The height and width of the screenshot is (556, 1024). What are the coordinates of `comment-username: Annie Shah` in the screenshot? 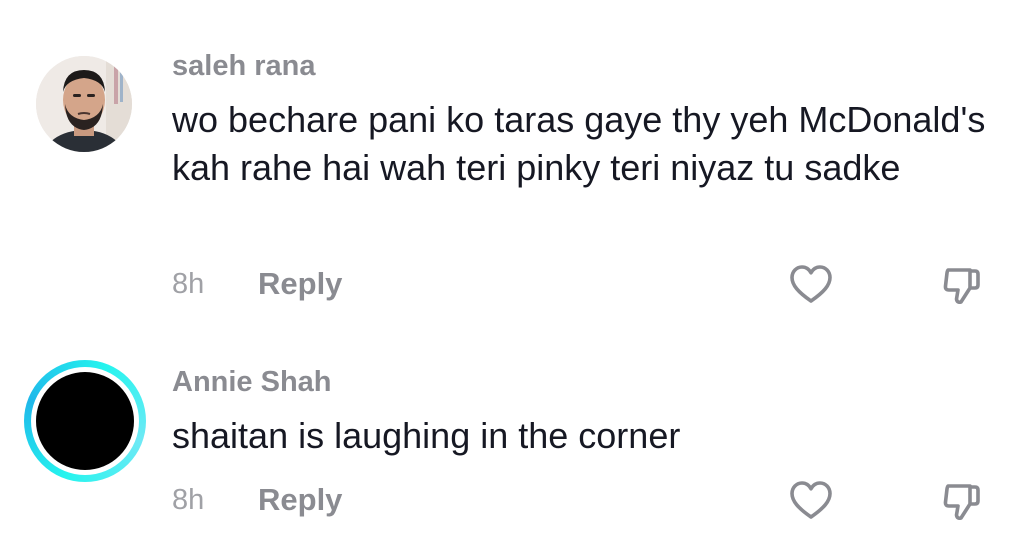 It's located at (252, 382).